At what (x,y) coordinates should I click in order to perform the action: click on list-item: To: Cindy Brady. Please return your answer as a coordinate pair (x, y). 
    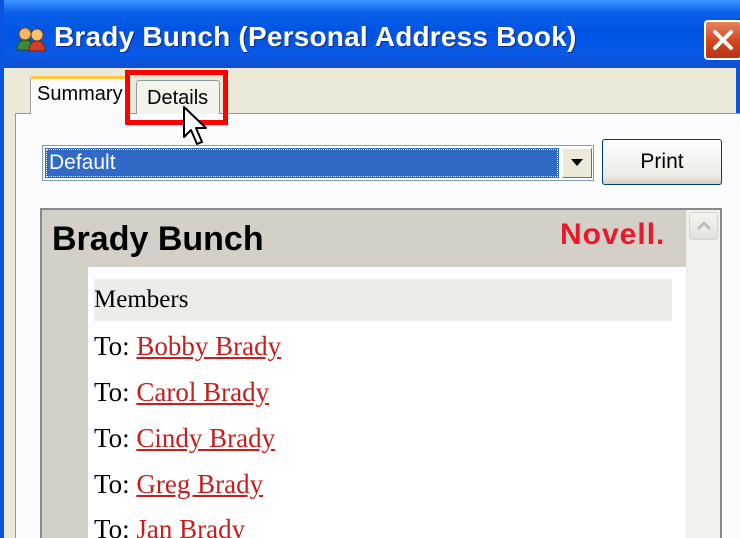
    Looking at the image, I should click on (374, 443).